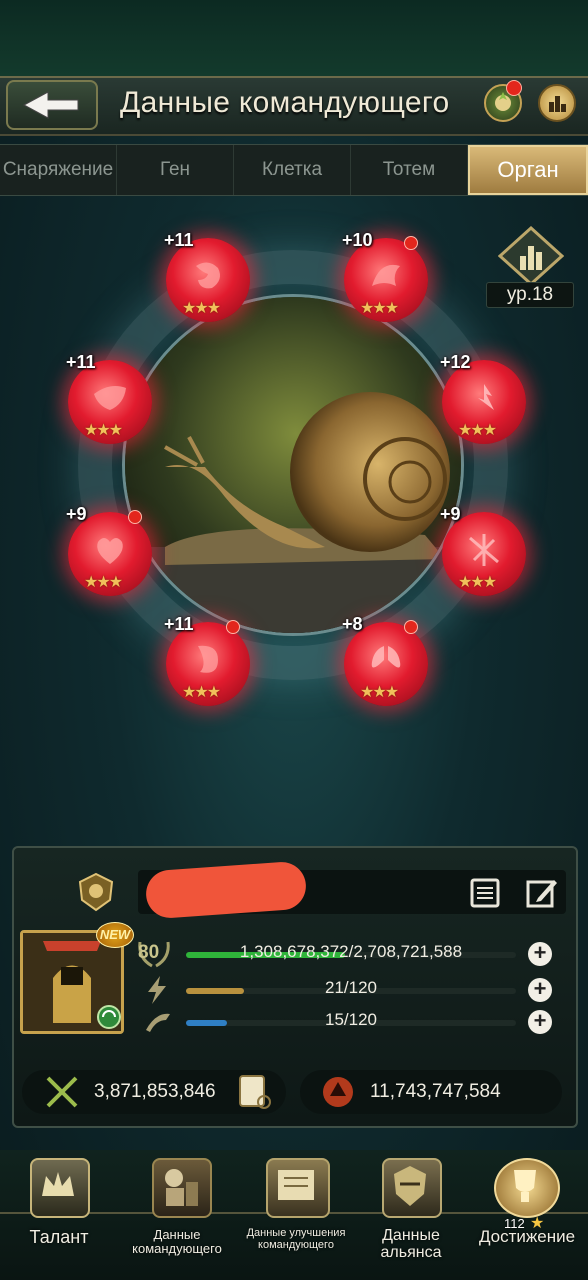 This screenshot has width=588, height=1280. What do you see at coordinates (541, 895) in the screenshot?
I see `edit-icon` at bounding box center [541, 895].